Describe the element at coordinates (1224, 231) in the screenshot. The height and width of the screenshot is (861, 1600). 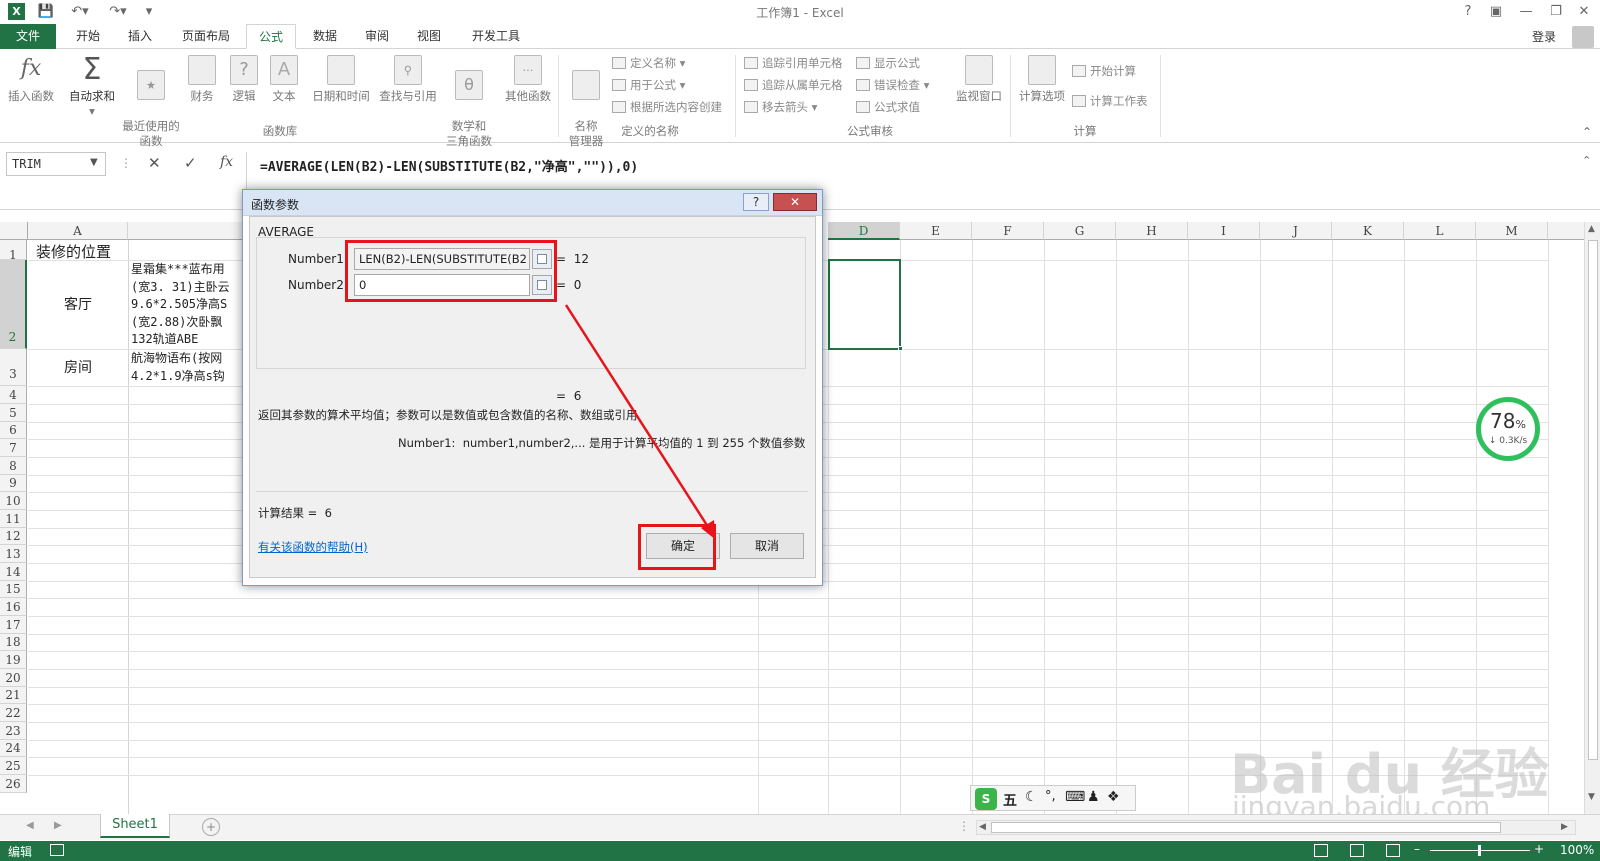
I see `column-header-i: I` at that location.